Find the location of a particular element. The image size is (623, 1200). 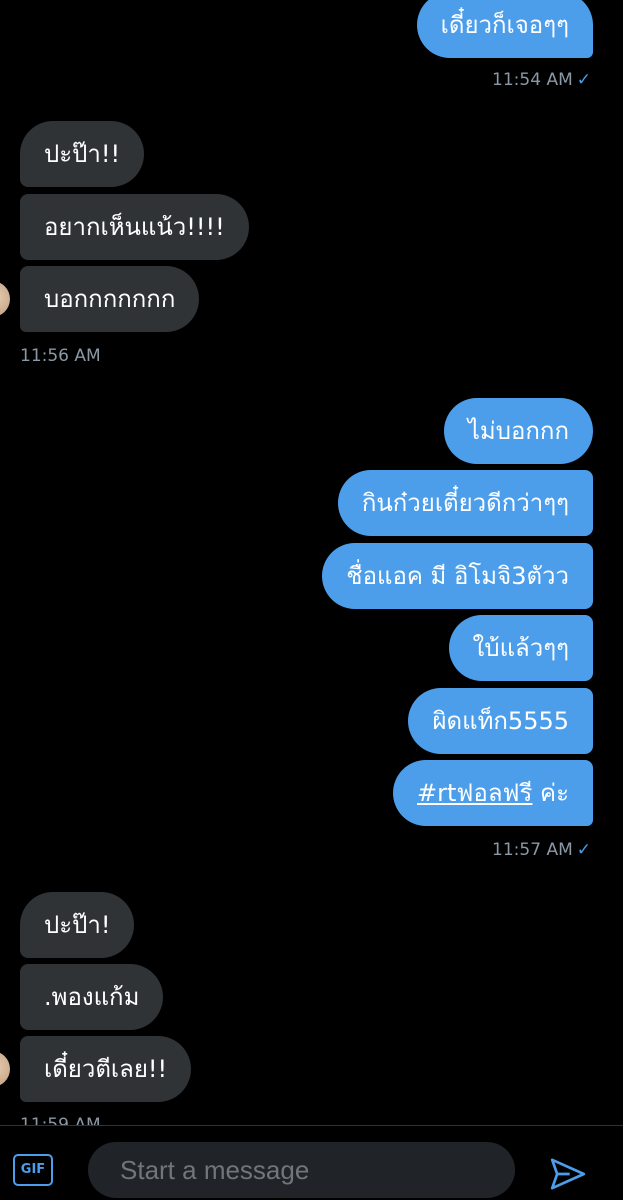

sent-message: ผิดแท็ก5555 is located at coordinates (500, 721).